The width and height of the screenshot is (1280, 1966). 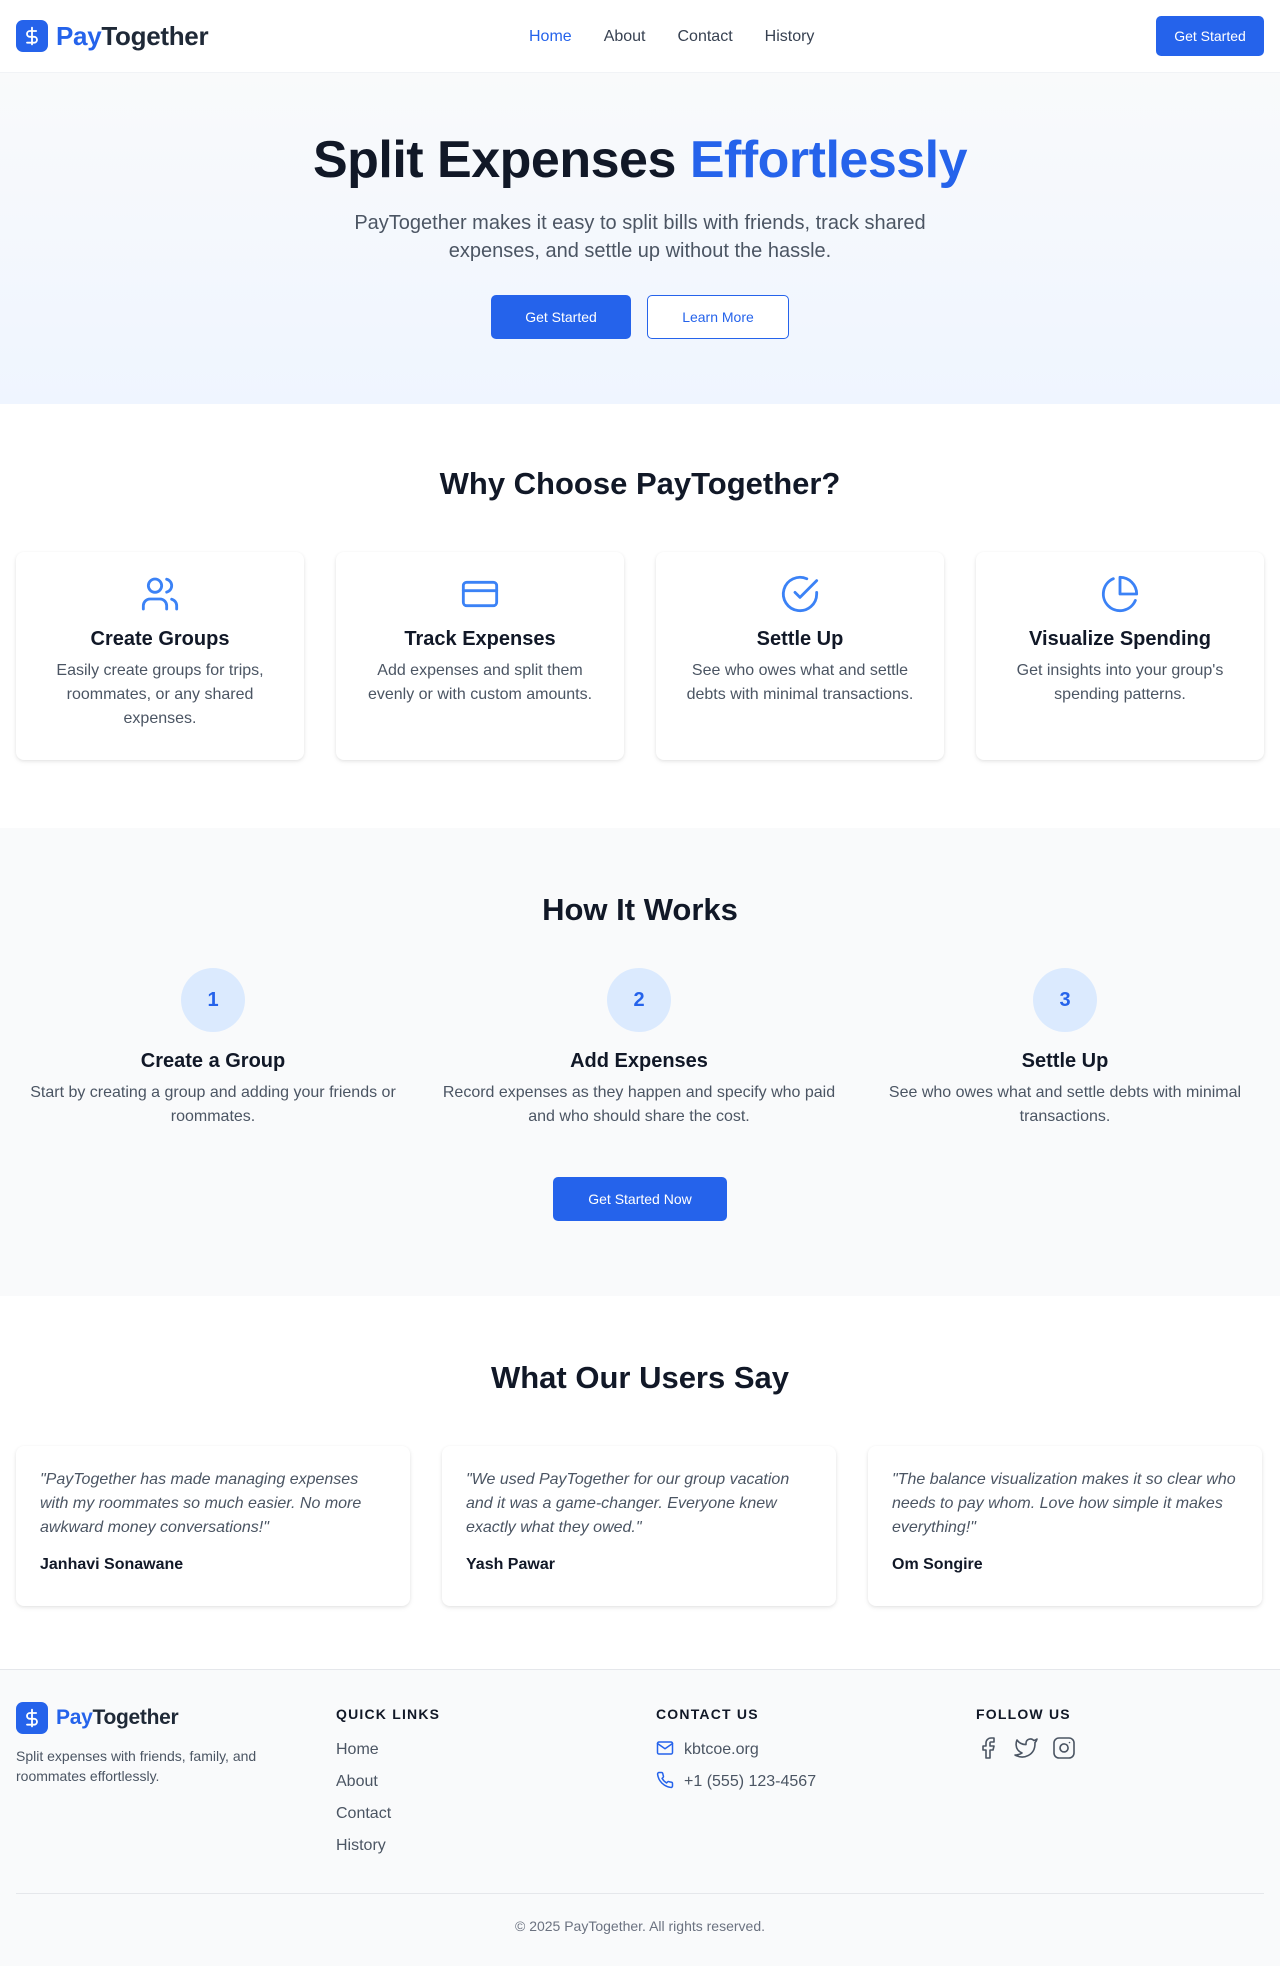 I want to click on feature-title: Settle Up, so click(x=800, y=639).